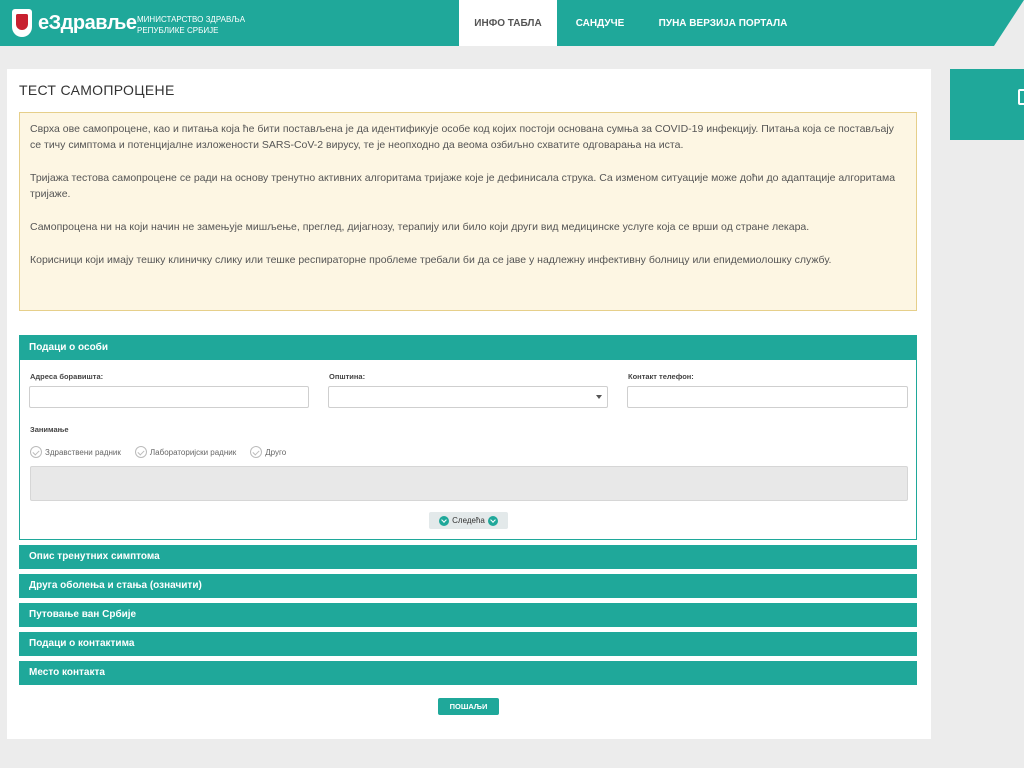 The image size is (1024, 768). I want to click on address-label: Адреса боравишта:, so click(67, 376).